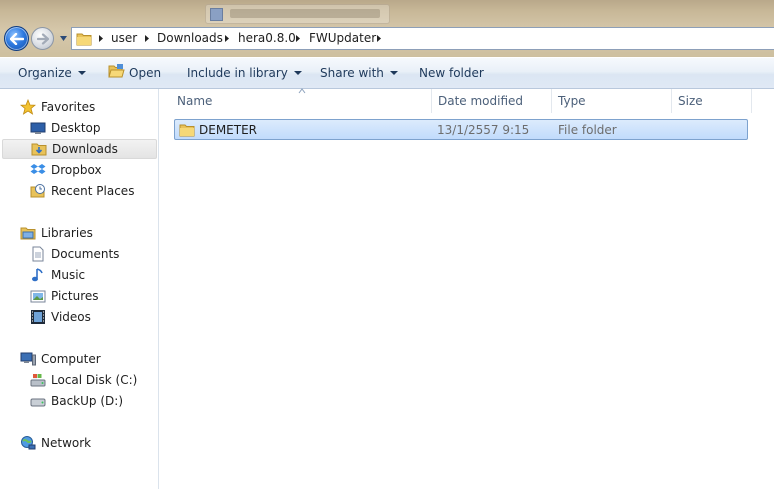 This screenshot has width=774, height=489. I want to click on nav-favorites: Favorites, so click(79, 107).